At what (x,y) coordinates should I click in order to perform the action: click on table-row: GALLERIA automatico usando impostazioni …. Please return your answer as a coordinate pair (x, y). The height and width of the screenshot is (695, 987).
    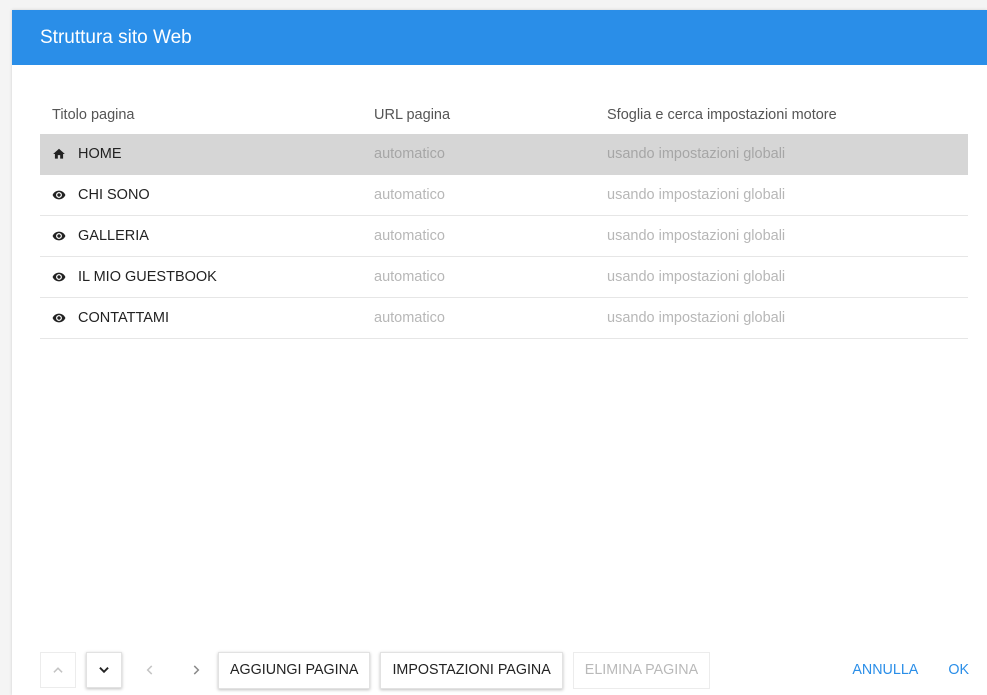
    Looking at the image, I should click on (504, 236).